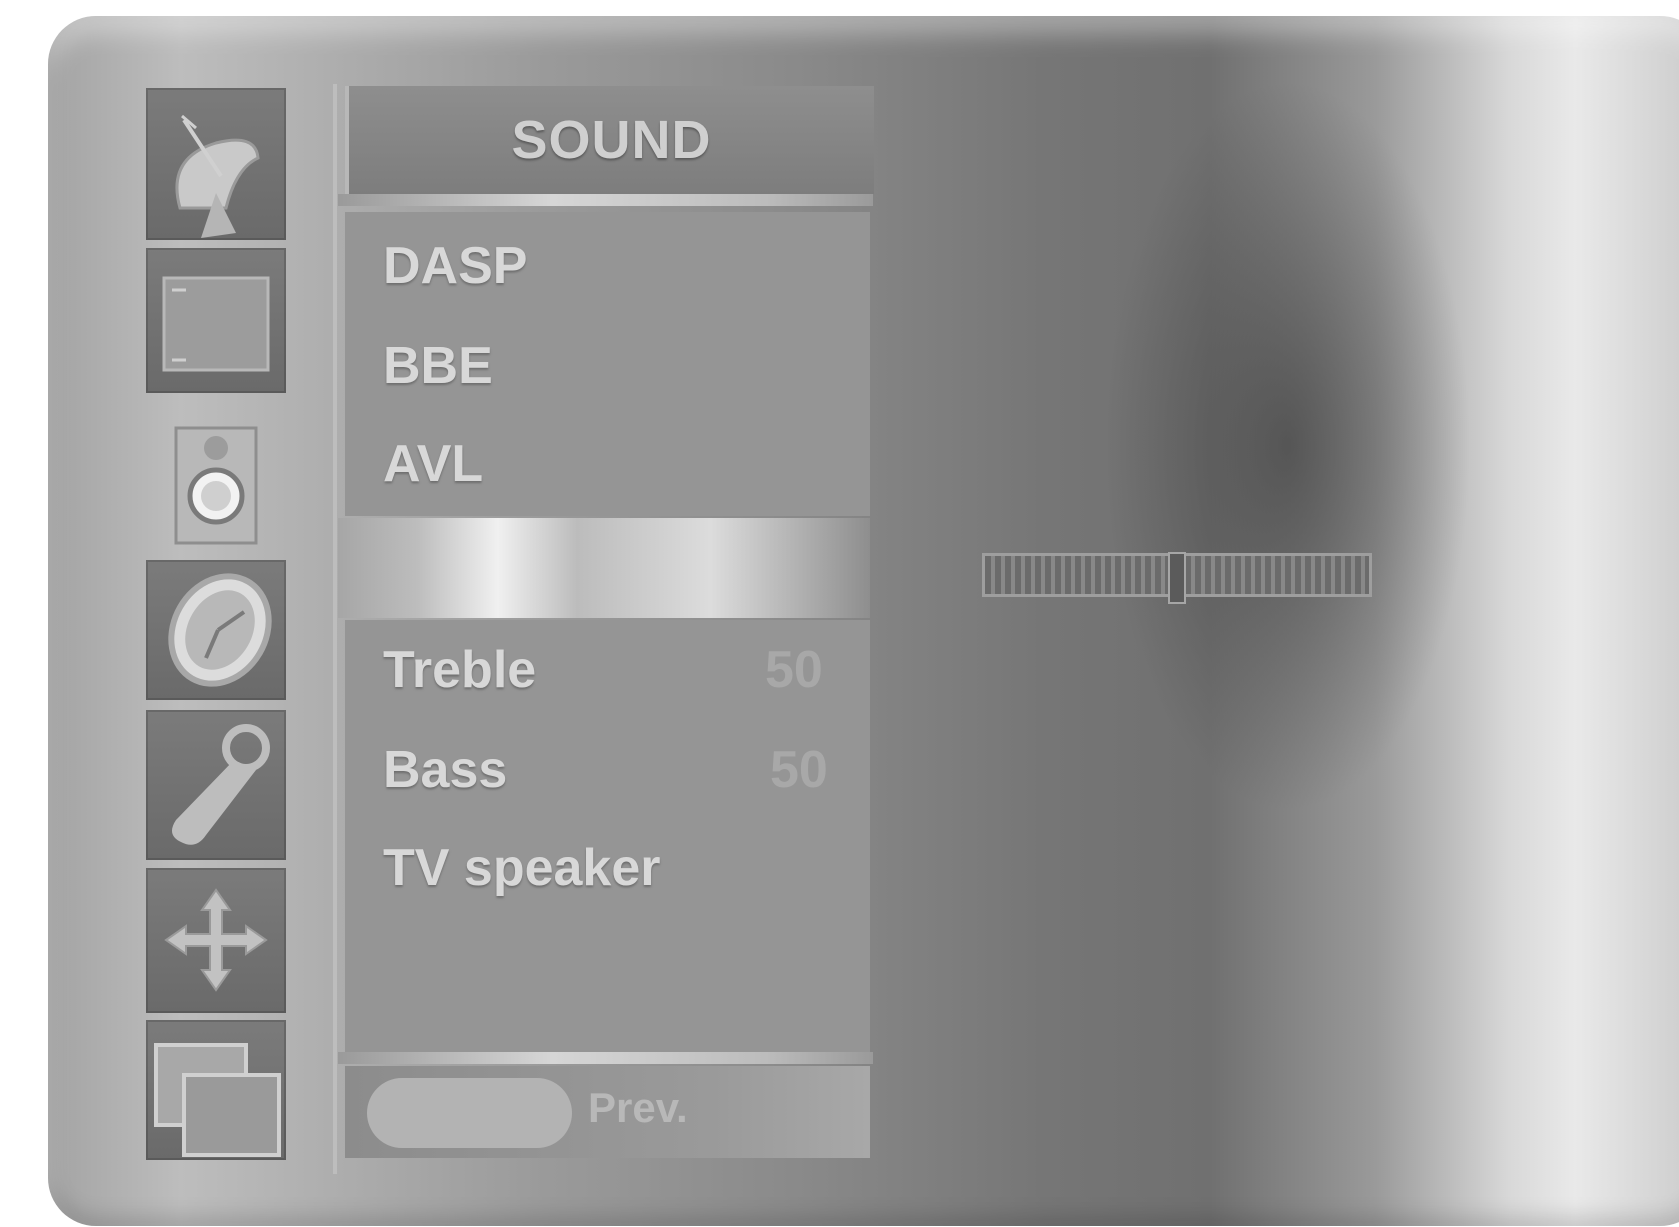  What do you see at coordinates (522, 868) in the screenshot?
I see `menu-item-tv-speaker: TV speaker` at bounding box center [522, 868].